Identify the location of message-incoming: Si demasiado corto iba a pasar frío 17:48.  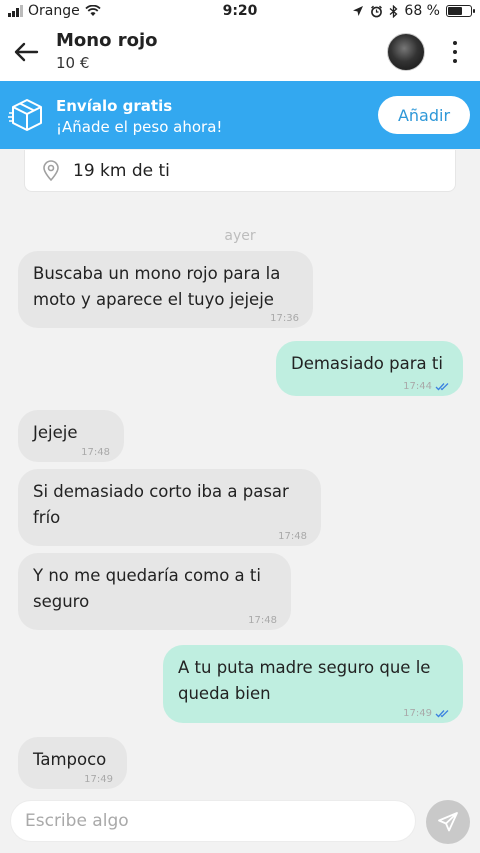
(169, 507).